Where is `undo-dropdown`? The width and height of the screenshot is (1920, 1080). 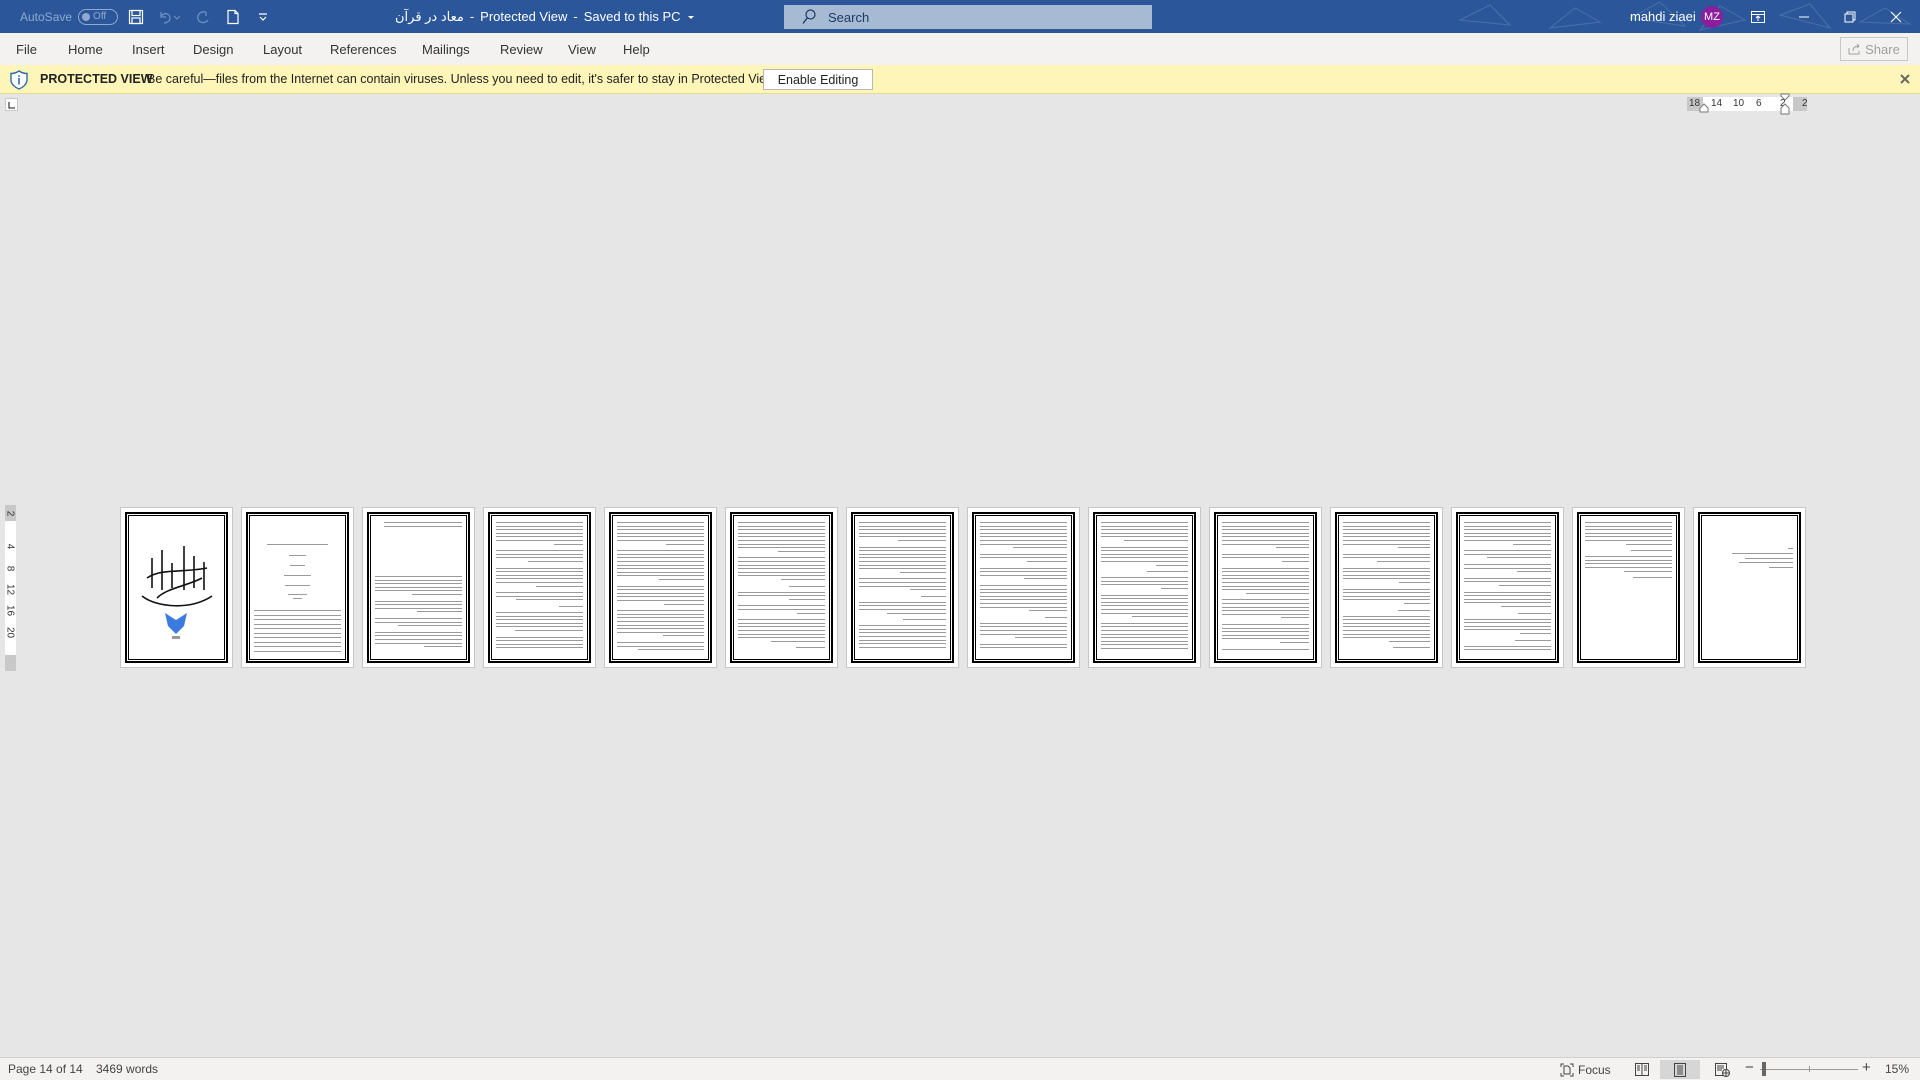 undo-dropdown is located at coordinates (177, 17).